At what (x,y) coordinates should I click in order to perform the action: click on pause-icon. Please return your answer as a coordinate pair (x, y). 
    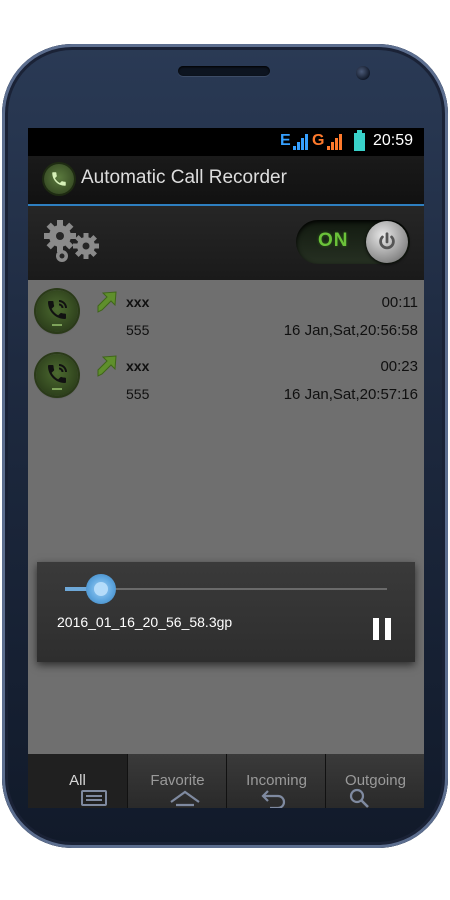
    Looking at the image, I should click on (382, 629).